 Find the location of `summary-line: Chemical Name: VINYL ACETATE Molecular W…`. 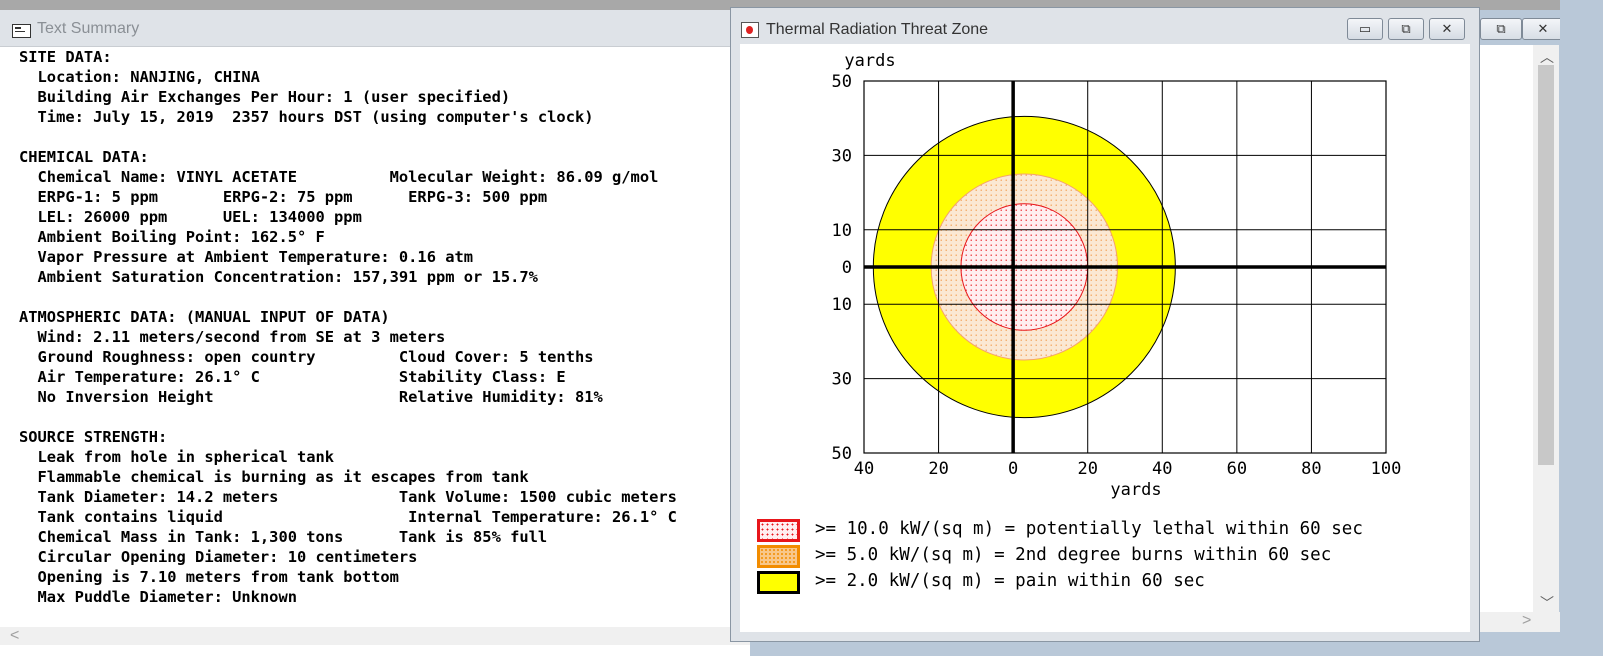

summary-line: Chemical Name: VINYL ACETATE Molecular W… is located at coordinates (339, 177).